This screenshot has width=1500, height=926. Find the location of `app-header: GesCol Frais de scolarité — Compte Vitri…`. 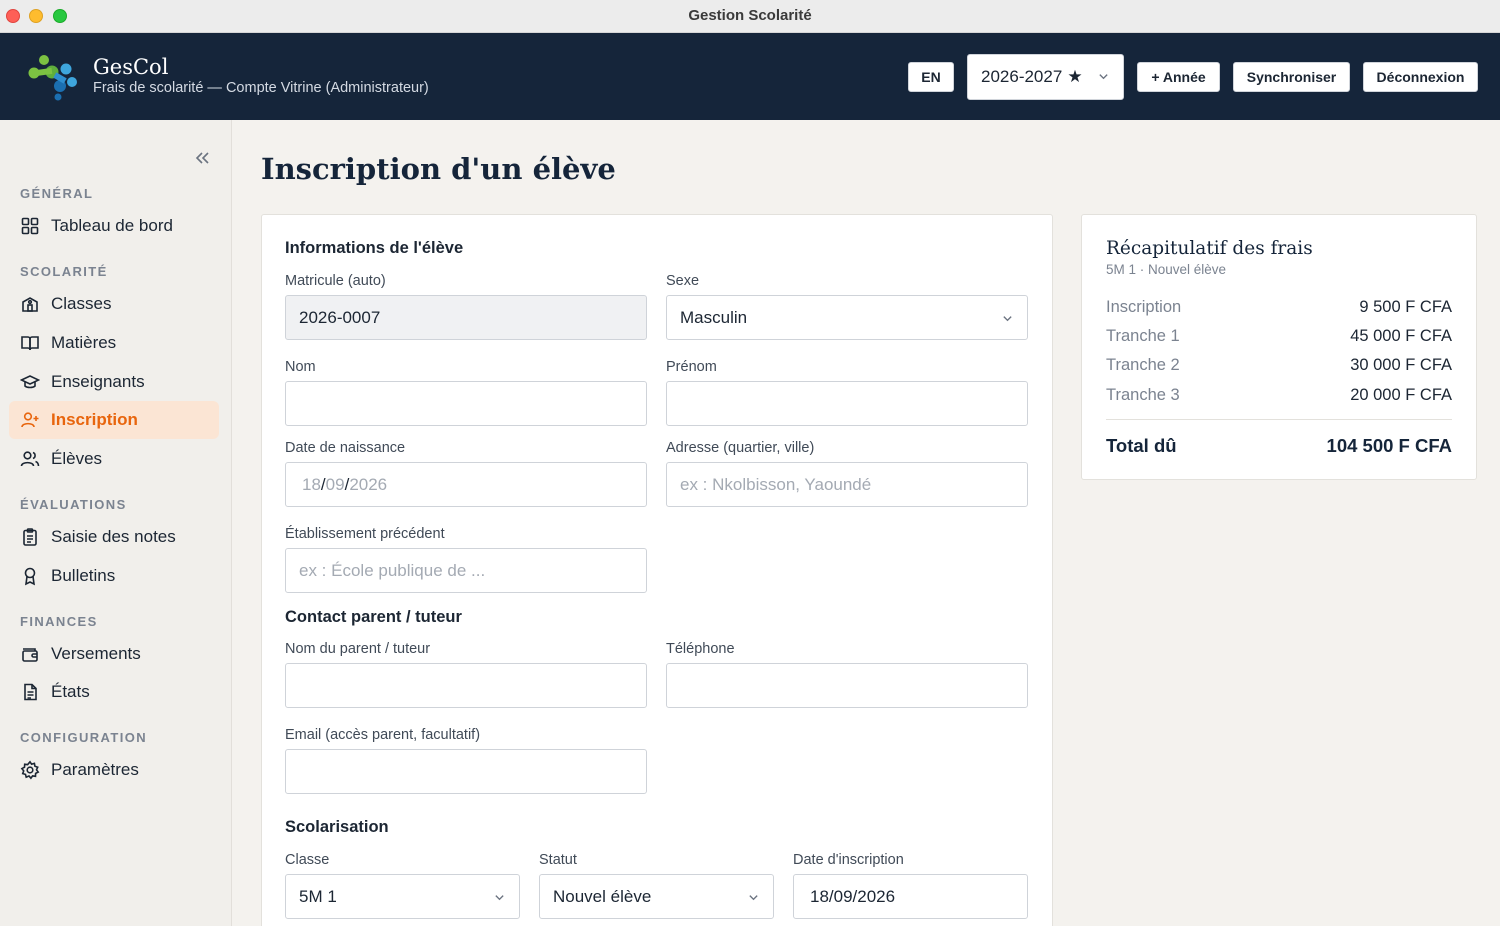

app-header: GesCol Frais de scolarité — Compte Vitri… is located at coordinates (750, 76).